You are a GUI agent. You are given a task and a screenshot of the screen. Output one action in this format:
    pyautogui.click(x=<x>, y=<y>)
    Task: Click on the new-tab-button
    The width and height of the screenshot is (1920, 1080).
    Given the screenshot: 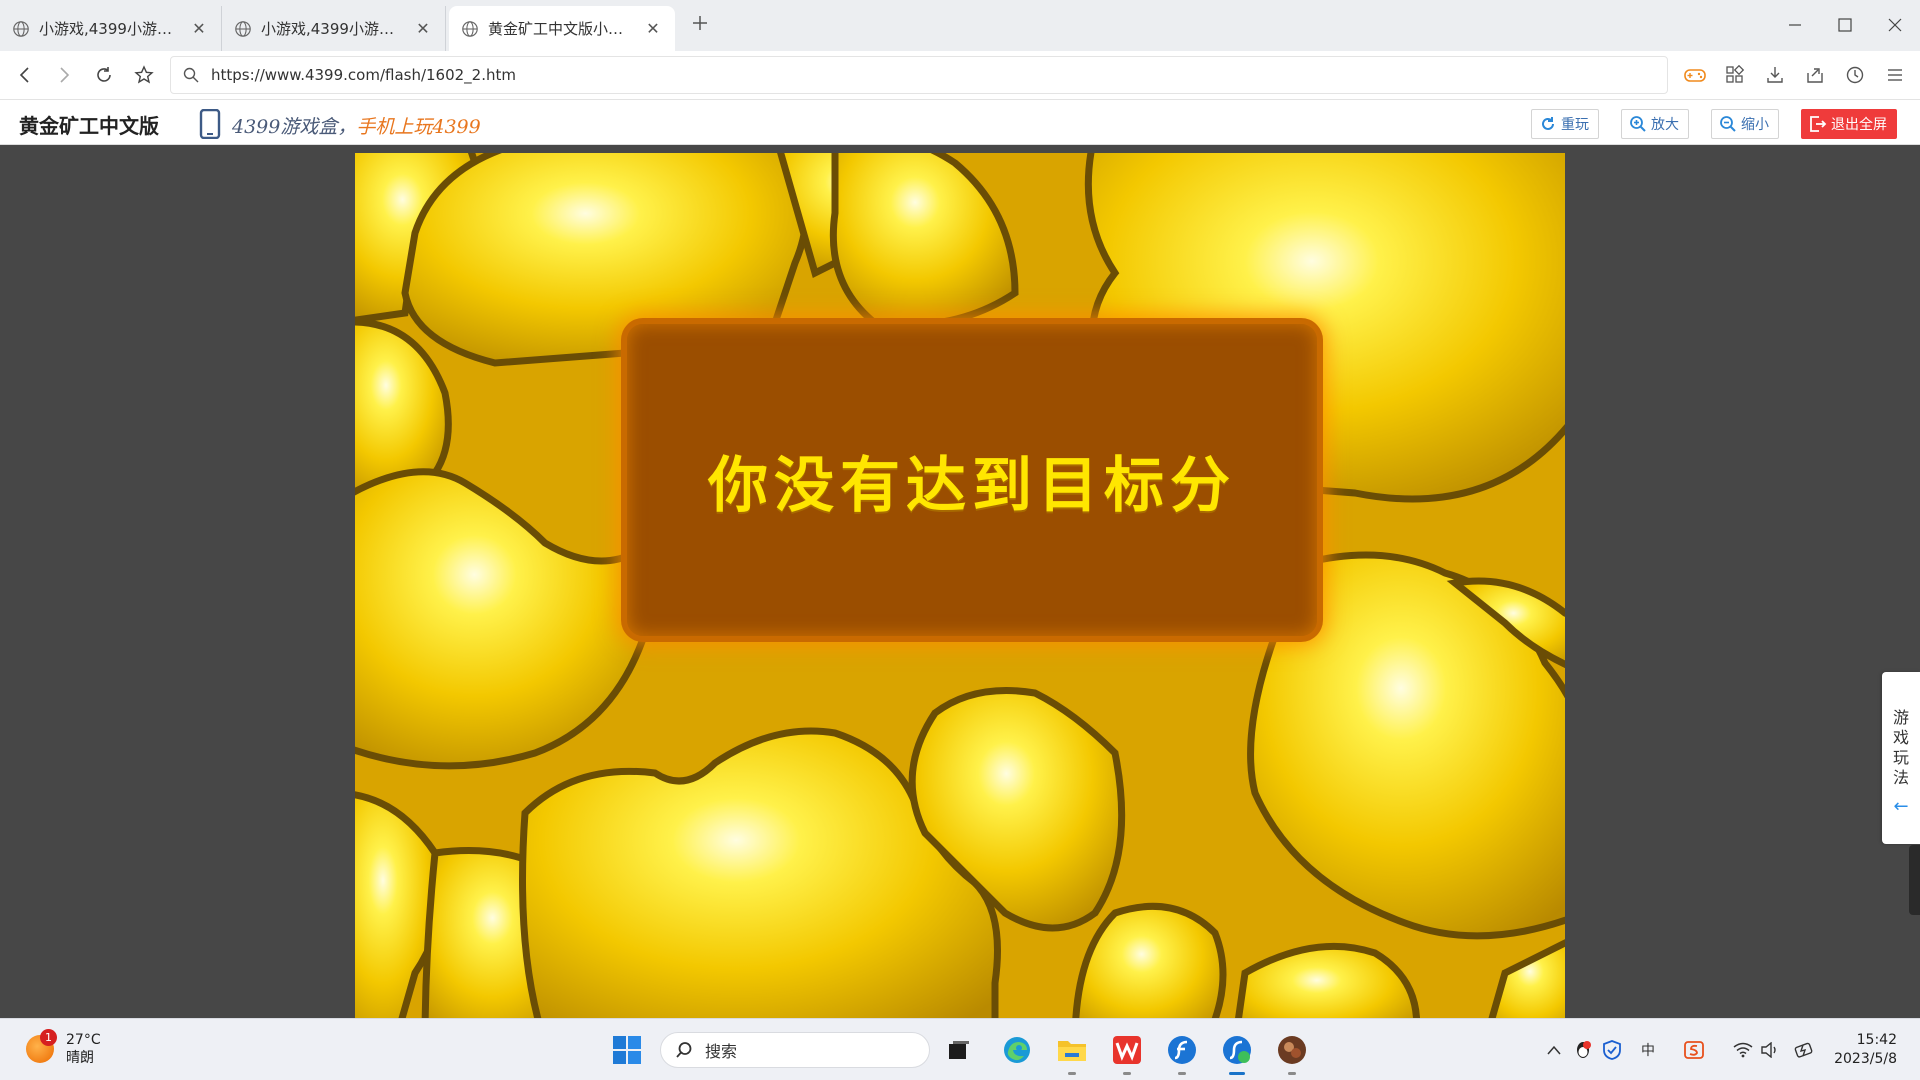 What is the action you would take?
    pyautogui.click(x=700, y=23)
    